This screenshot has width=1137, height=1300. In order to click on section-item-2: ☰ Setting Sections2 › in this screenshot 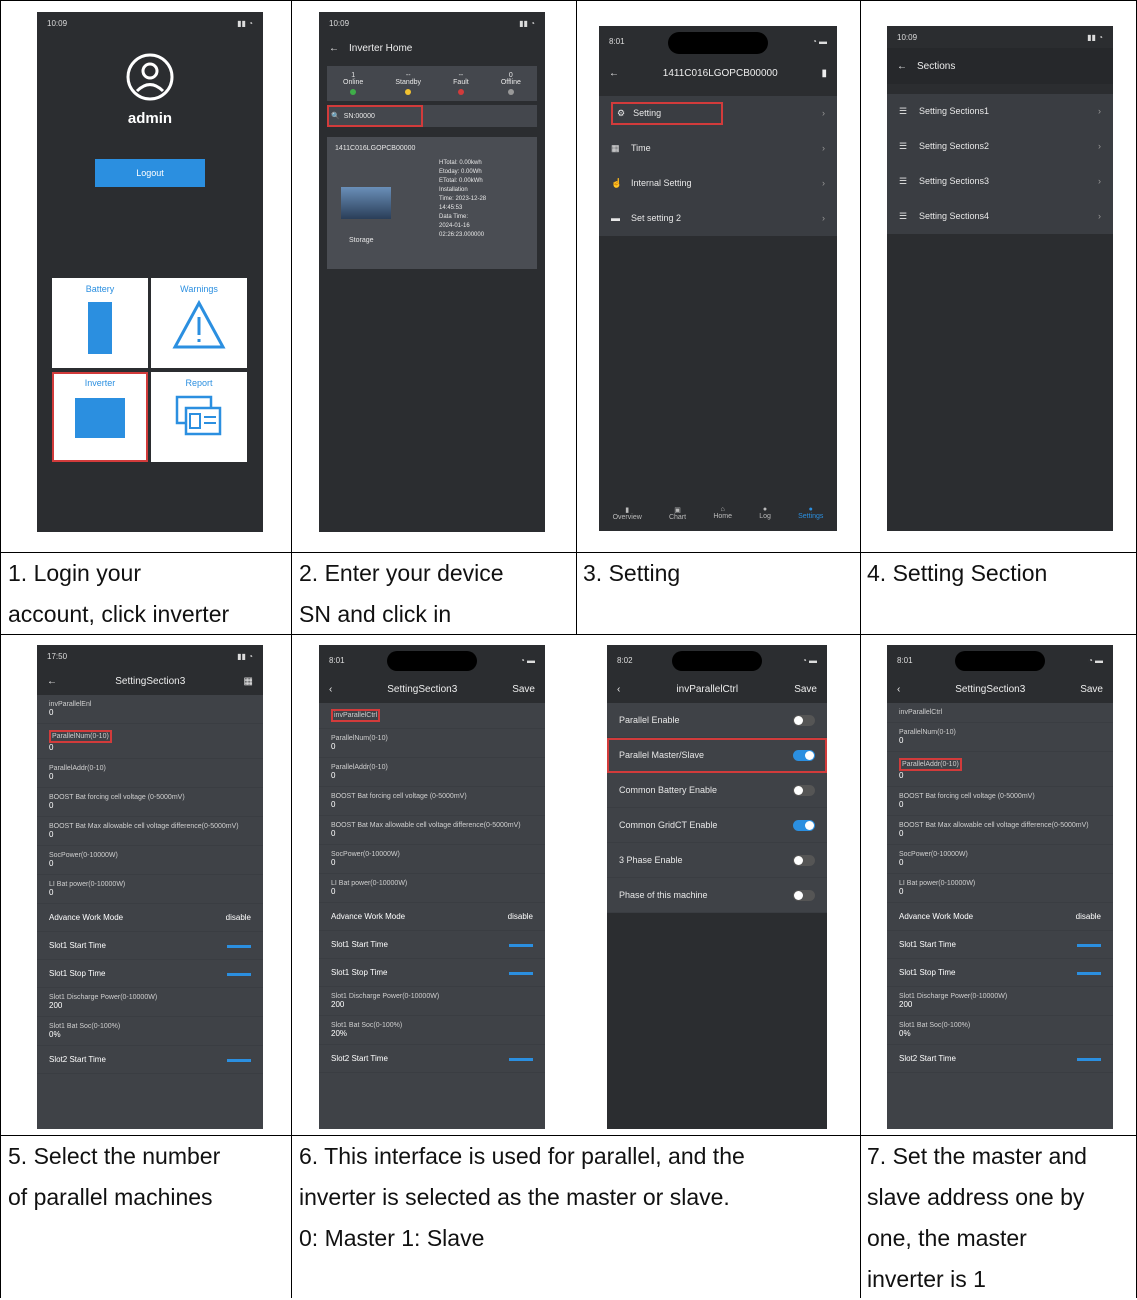, I will do `click(1000, 146)`.